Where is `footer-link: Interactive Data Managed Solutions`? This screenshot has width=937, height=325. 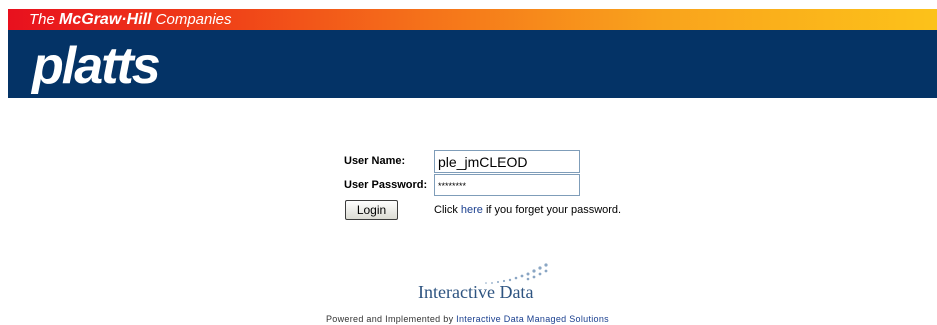 footer-link: Interactive Data Managed Solutions is located at coordinates (532, 319).